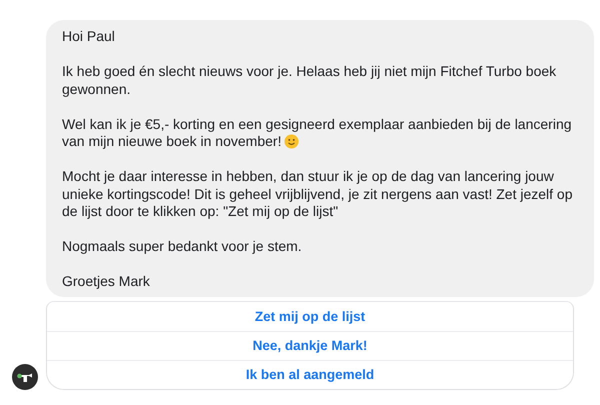 Image resolution: width=600 pixels, height=405 pixels. Describe the element at coordinates (317, 193) in the screenshot. I see `message-text: Mocht je daar interesse in hebben, dan stuur ik je op de dag van lancering jouw unieke kortingscode! Dit is geheel vrijblijvend, je zit nergens aan vast! Zet jezelf op de lijst door te klikken op: "Zet mij op de lijst"` at that location.